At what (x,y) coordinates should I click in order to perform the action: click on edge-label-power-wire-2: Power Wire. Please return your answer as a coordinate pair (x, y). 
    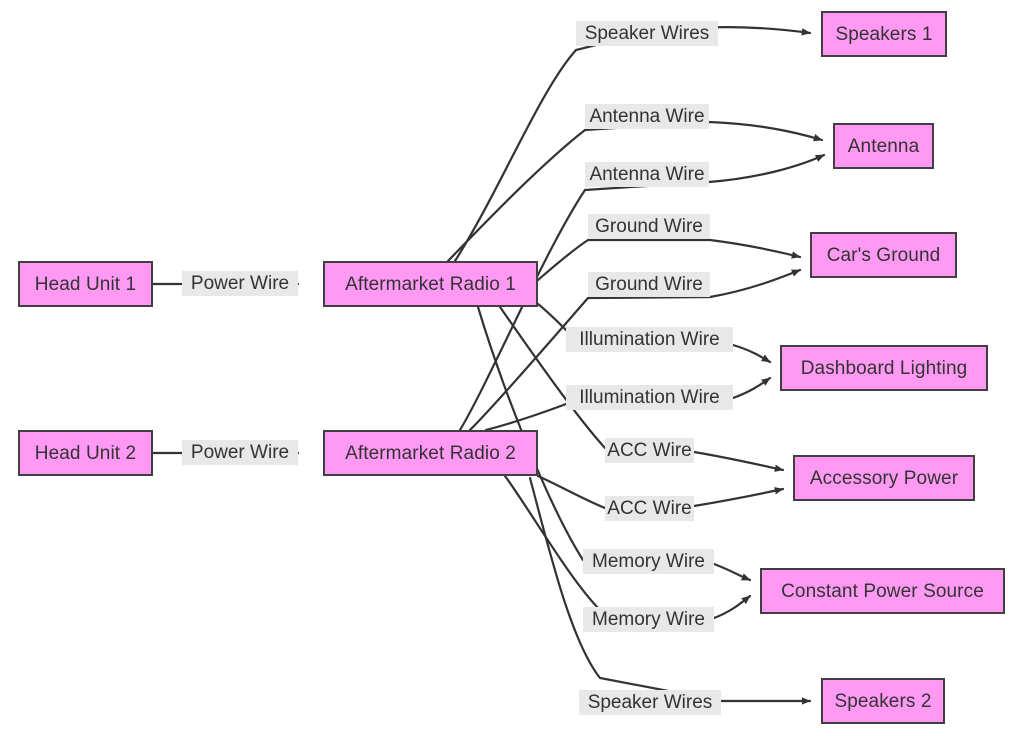
    Looking at the image, I should click on (240, 452).